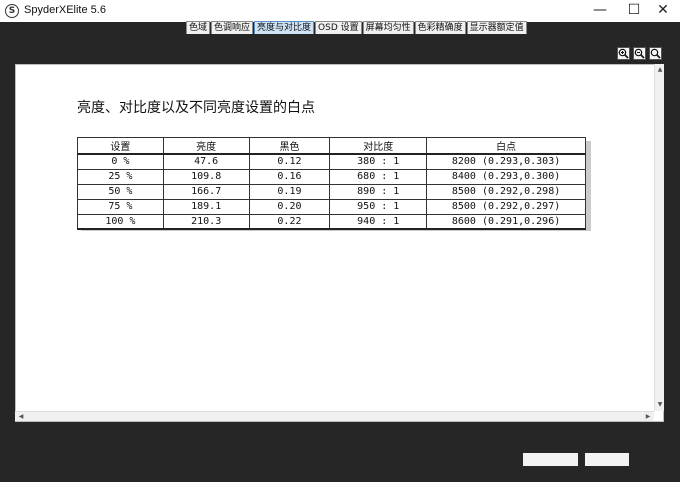 This screenshot has height=482, width=680. Describe the element at coordinates (120, 161) in the screenshot. I see `cell-setting: 0 %` at that location.